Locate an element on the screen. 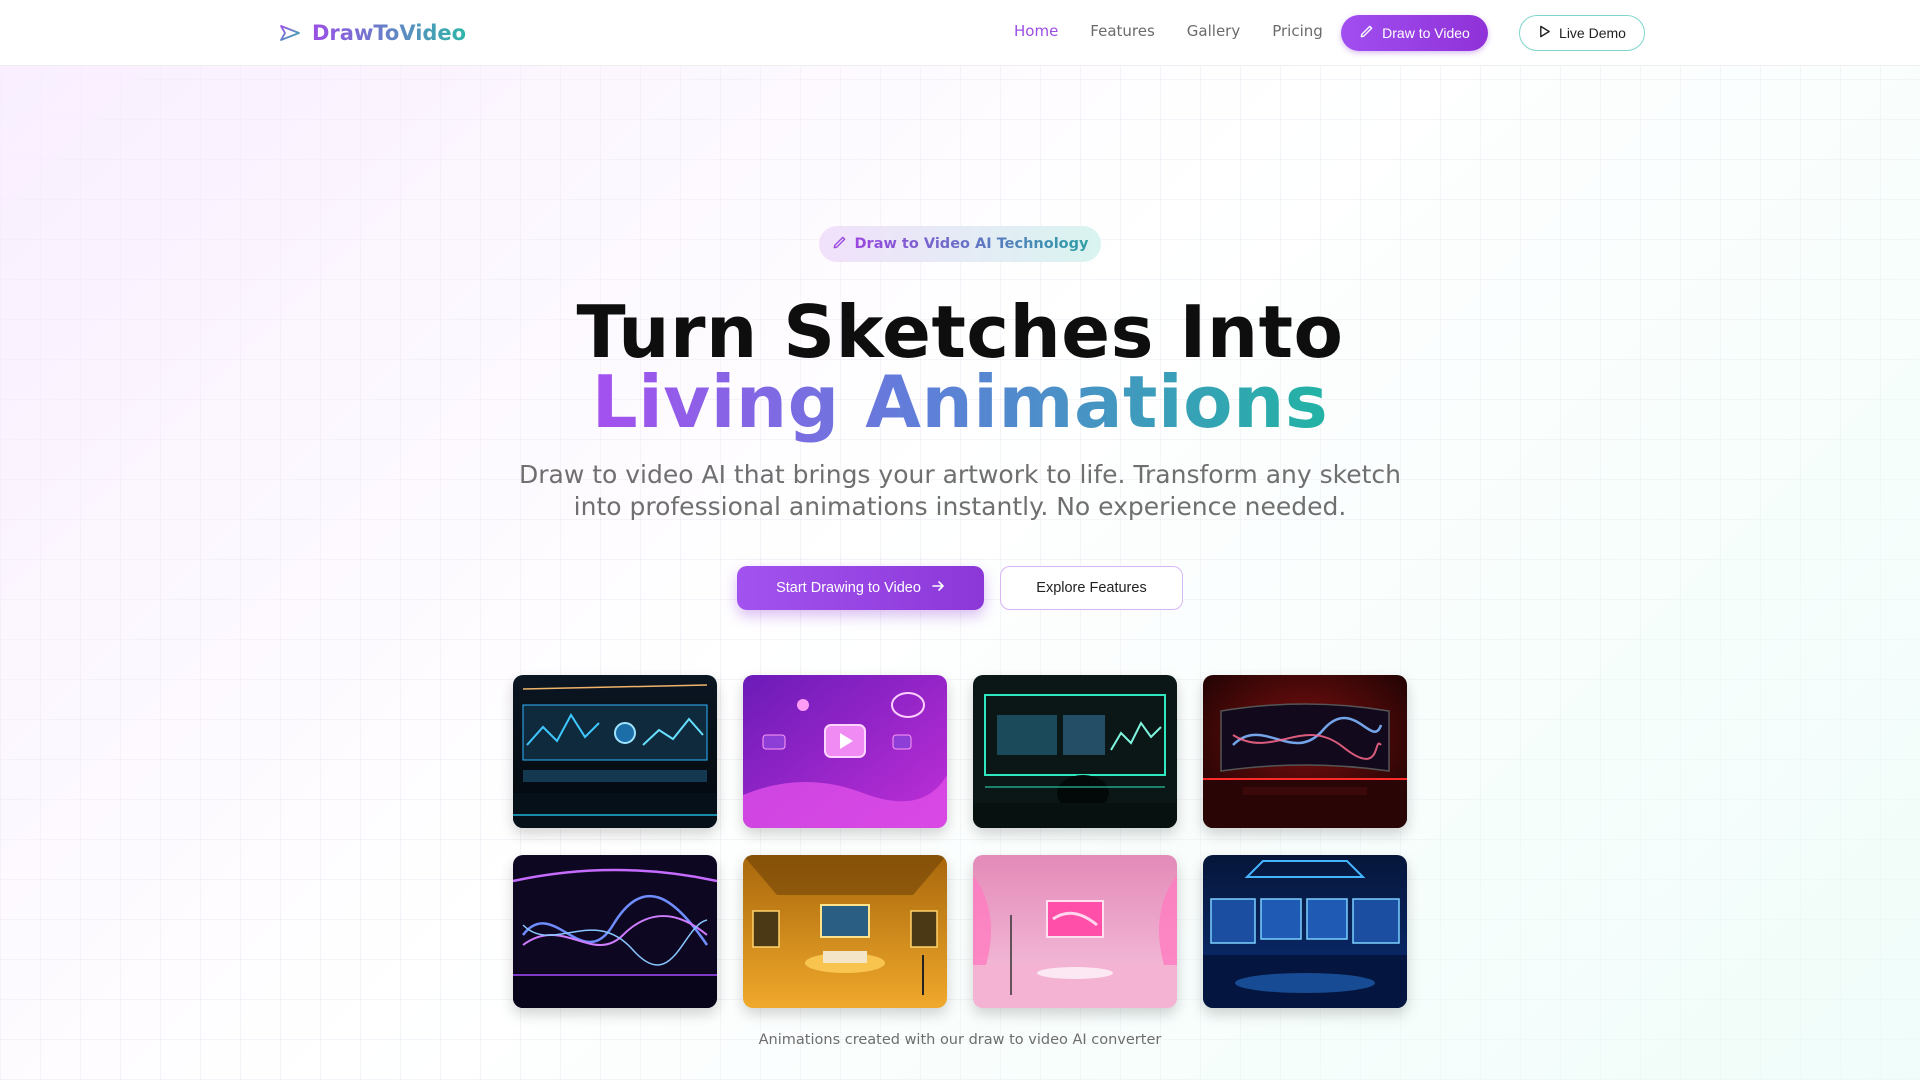 Image resolution: width=1920 pixels, height=1080 pixels. draw-to-video-button: Draw to Video is located at coordinates (1414, 33).